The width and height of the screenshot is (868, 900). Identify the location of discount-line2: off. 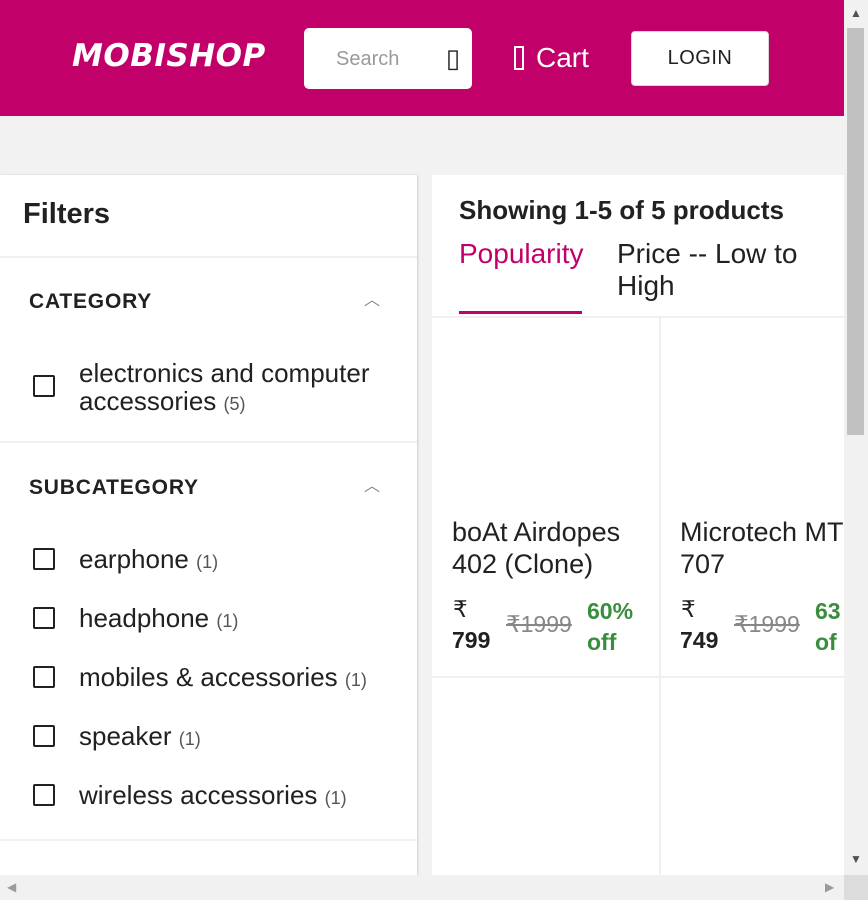
(602, 642).